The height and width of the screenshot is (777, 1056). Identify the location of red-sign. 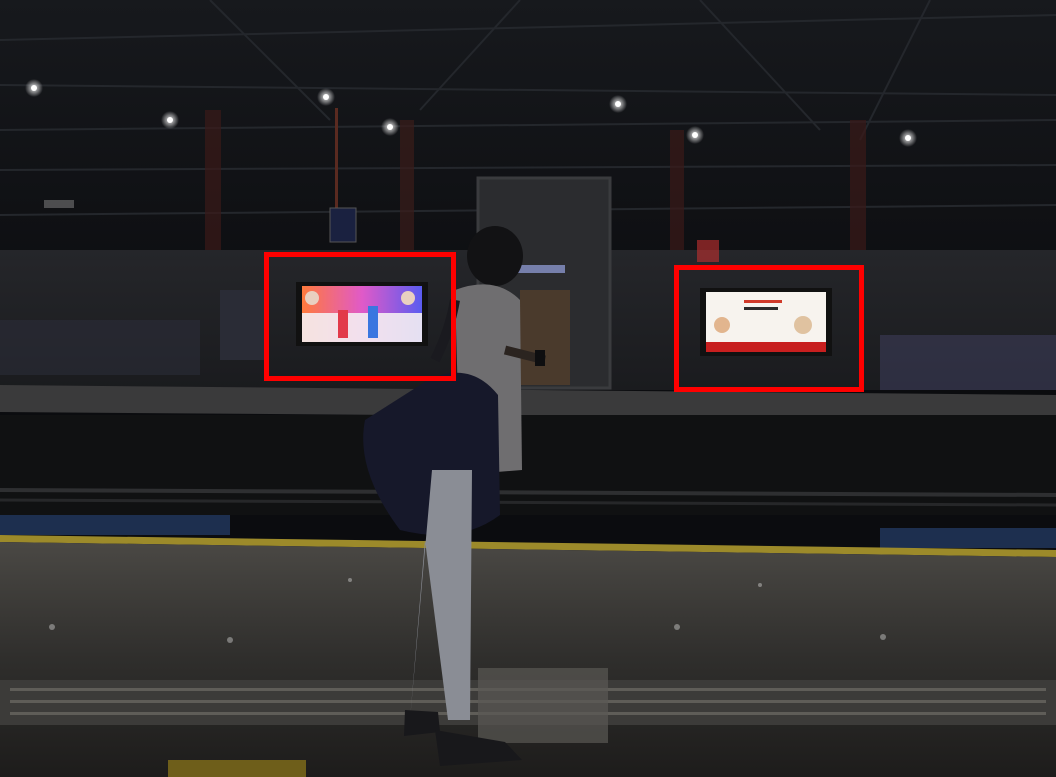
(708, 251).